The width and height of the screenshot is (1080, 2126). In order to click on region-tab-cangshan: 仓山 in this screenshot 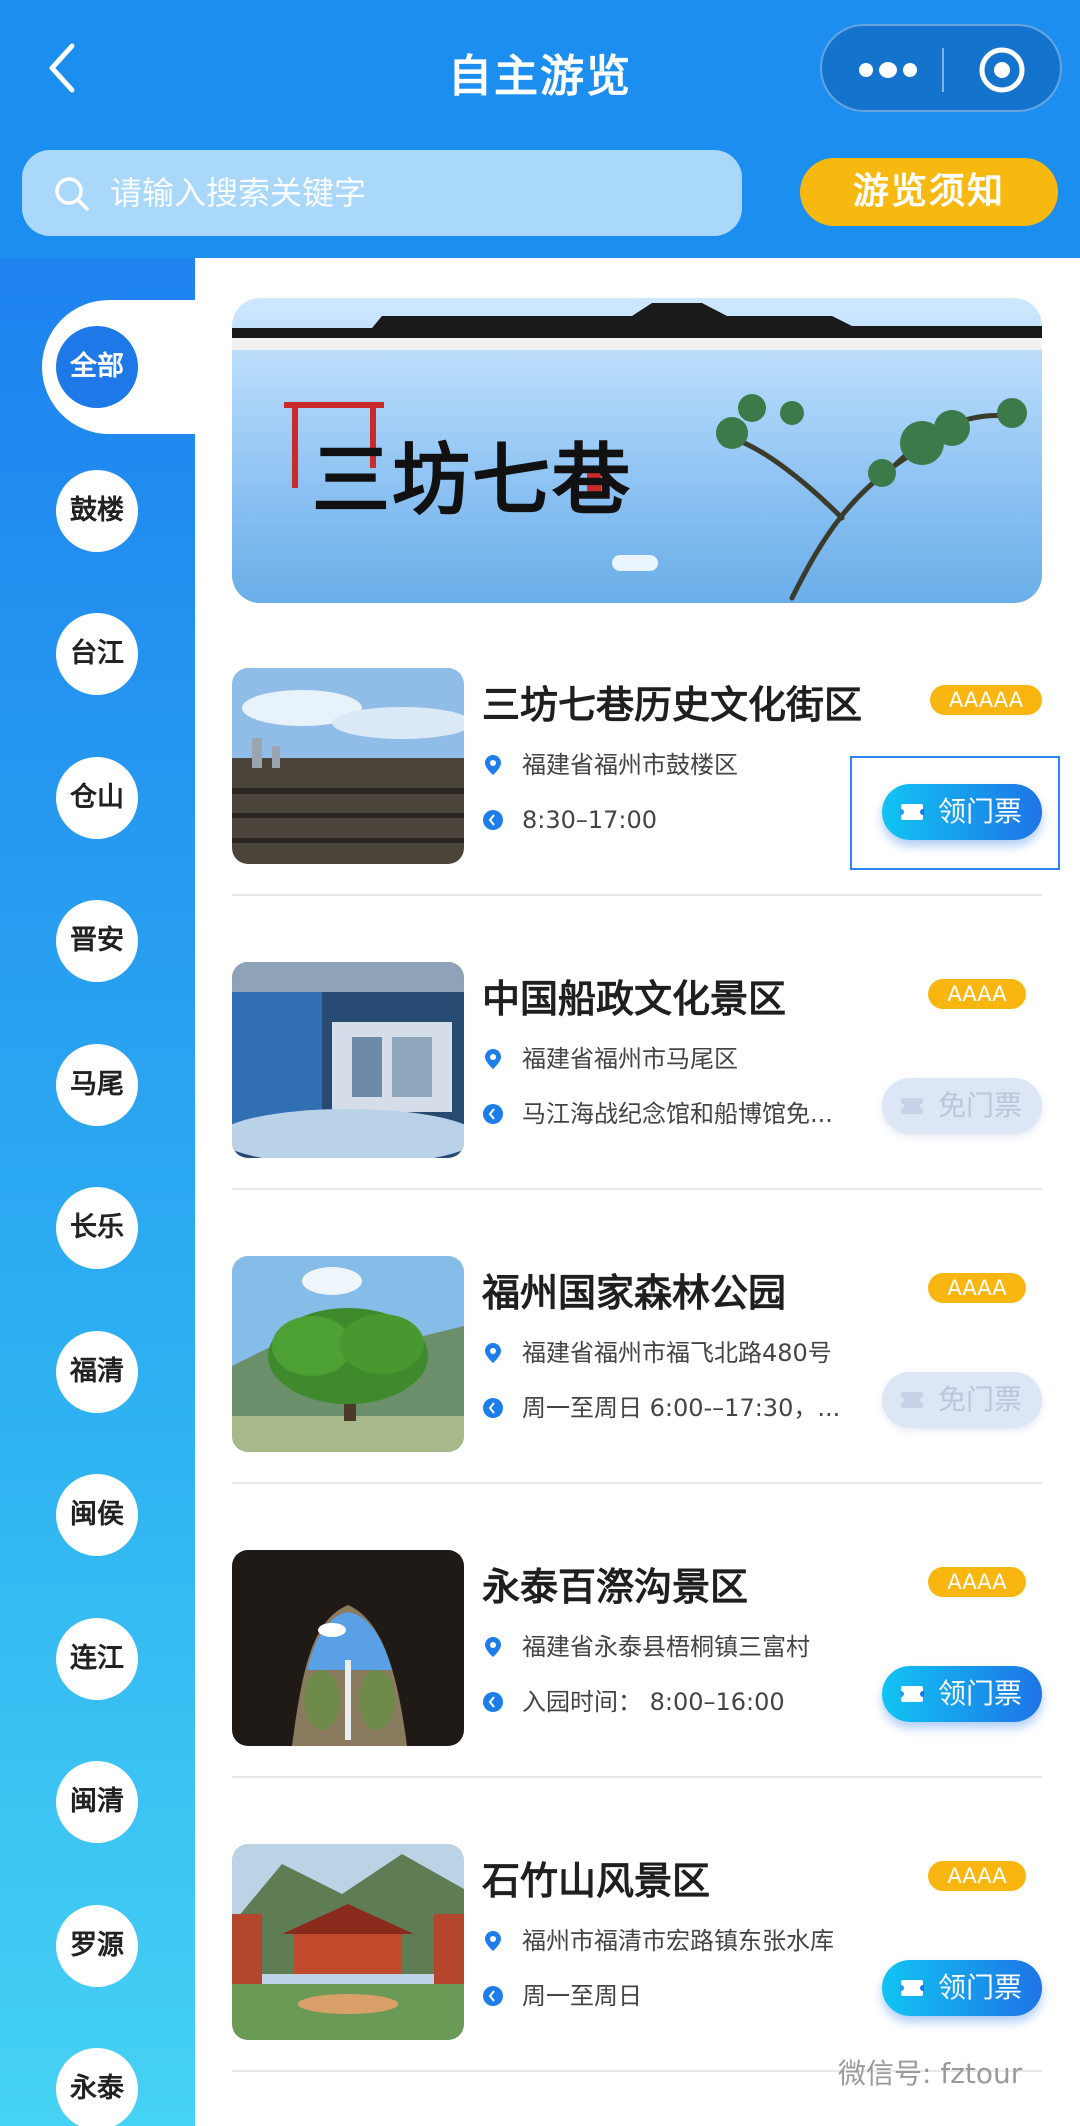, I will do `click(97, 798)`.